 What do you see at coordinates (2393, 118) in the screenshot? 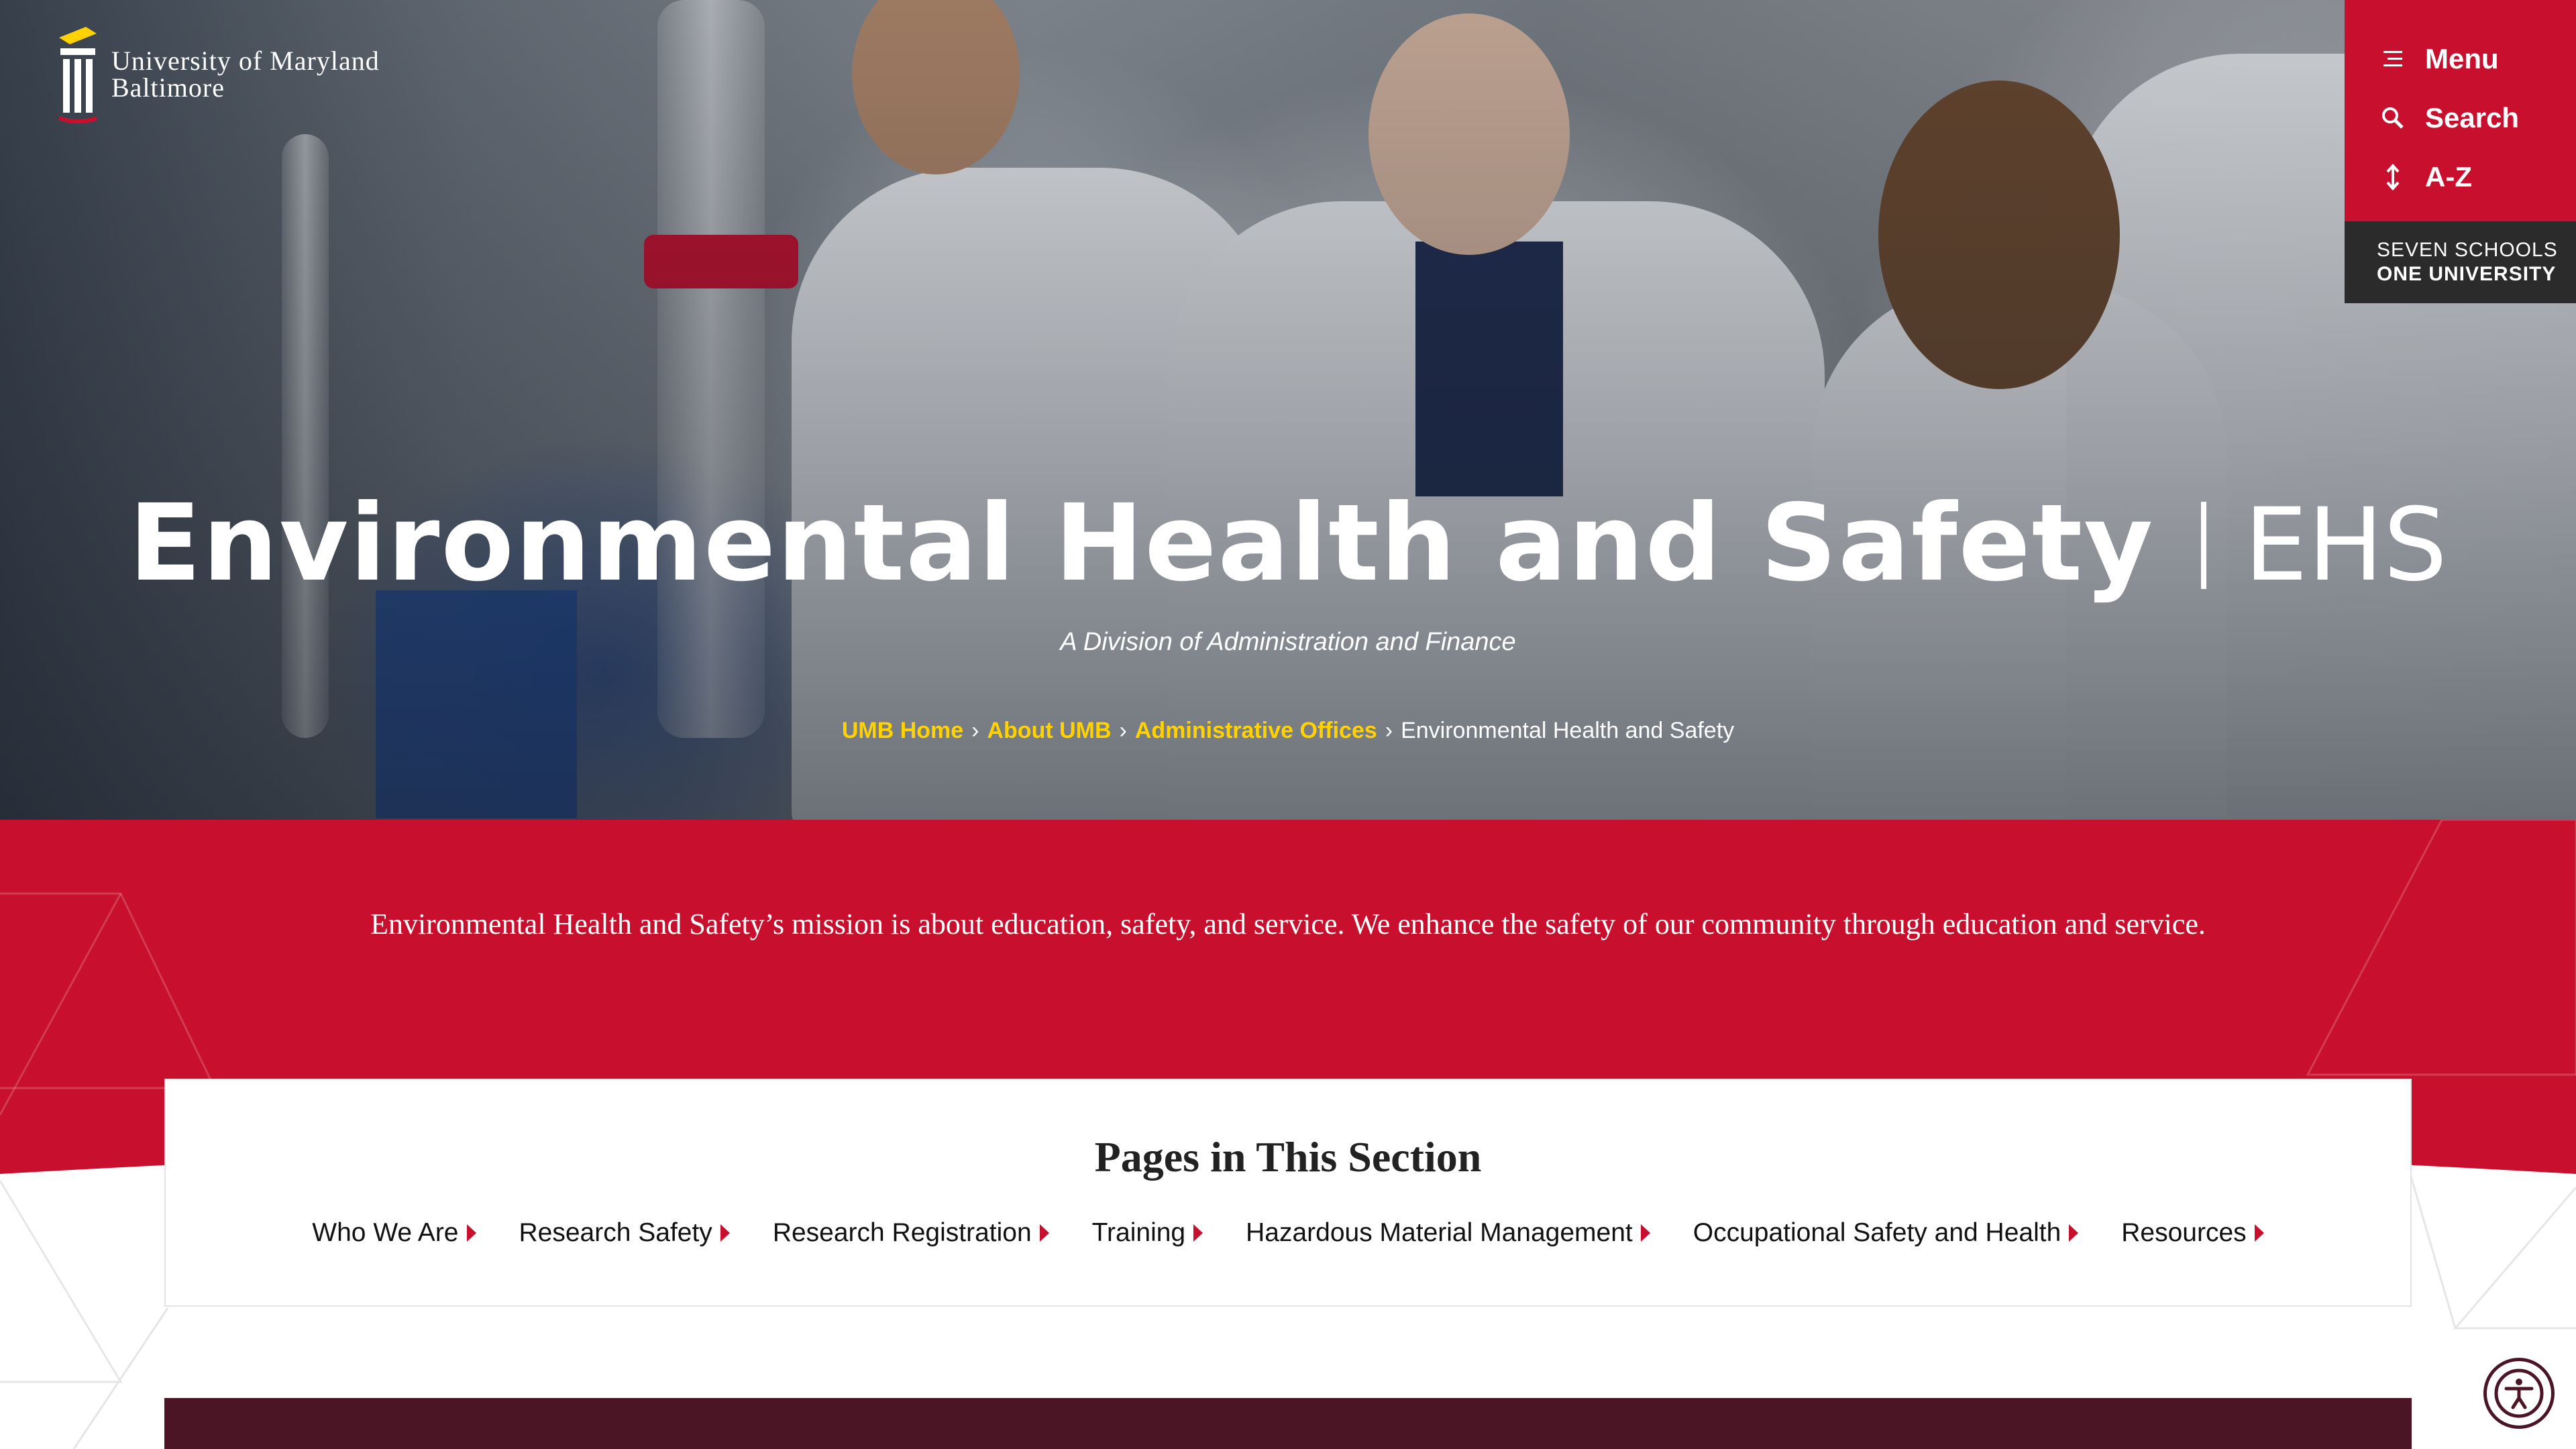
I see `search-icon` at bounding box center [2393, 118].